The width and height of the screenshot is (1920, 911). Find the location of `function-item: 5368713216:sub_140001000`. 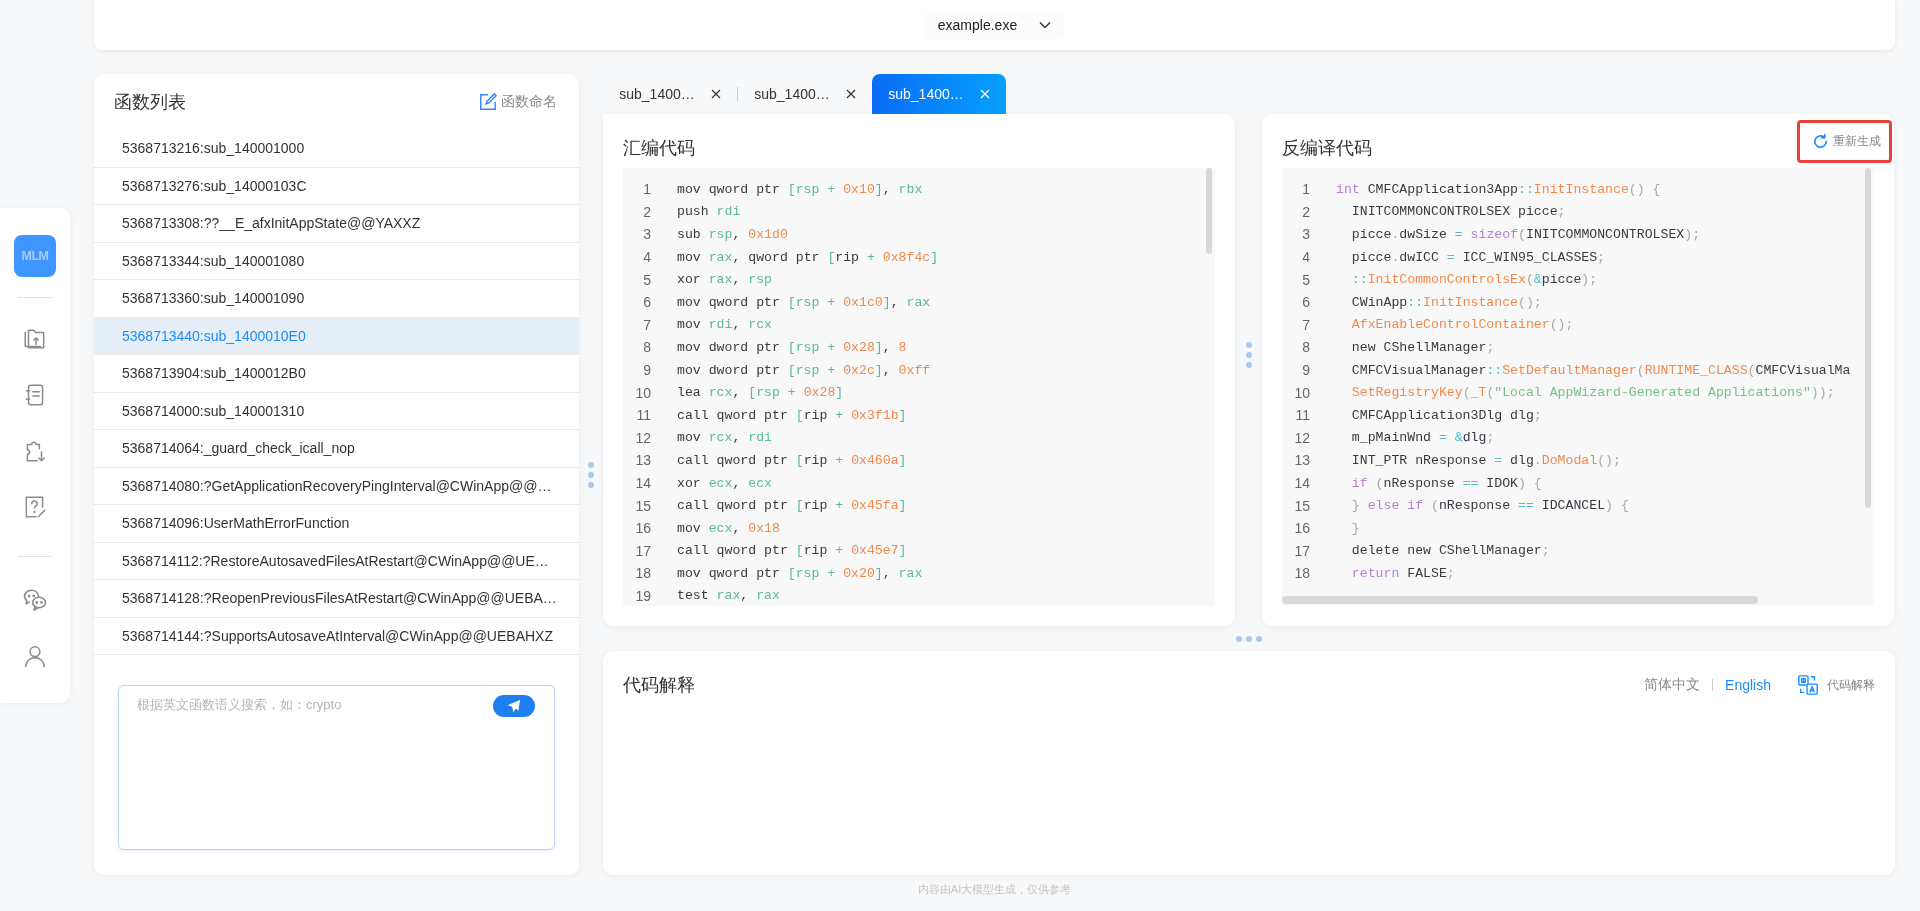

function-item: 5368713216:sub_140001000 is located at coordinates (336, 149).